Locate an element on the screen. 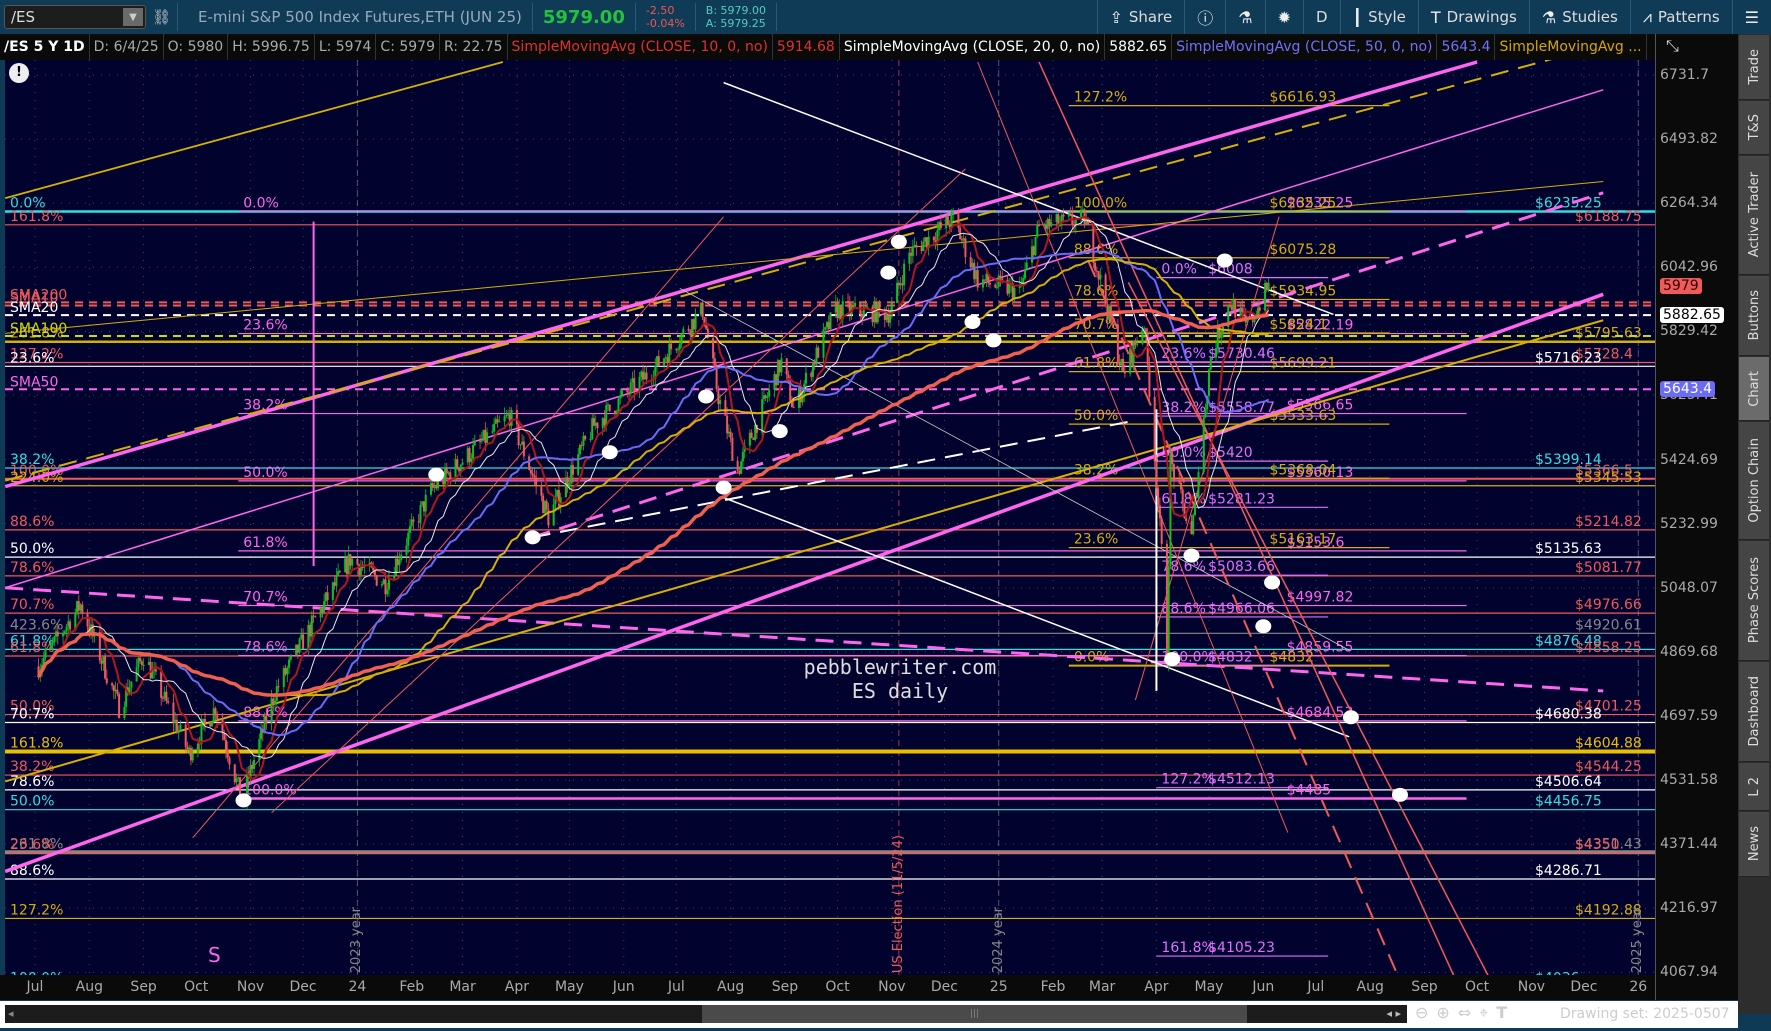 Image resolution: width=1771 pixels, height=1031 pixels. fib-percent-label: 161.8% is located at coordinates (36, 217).